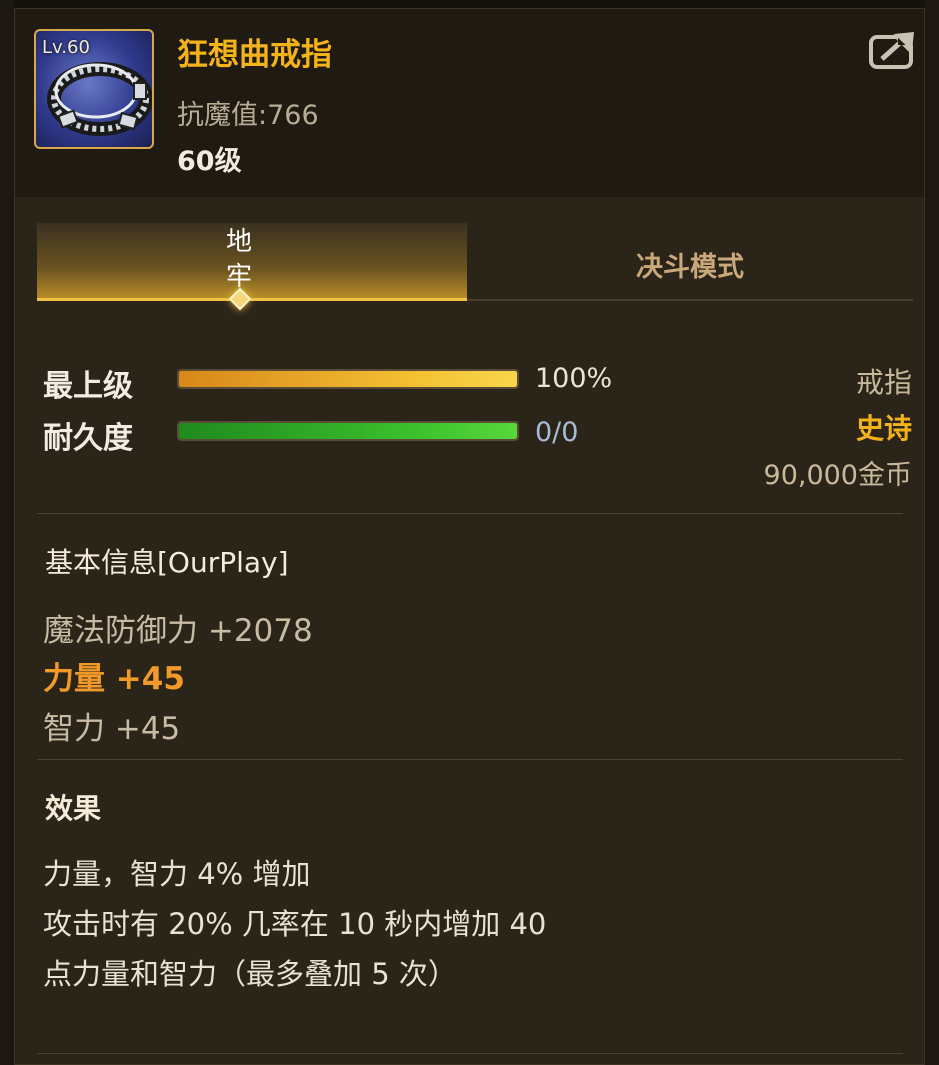  I want to click on tab-duel-mode: 决斗模式, so click(690, 262).